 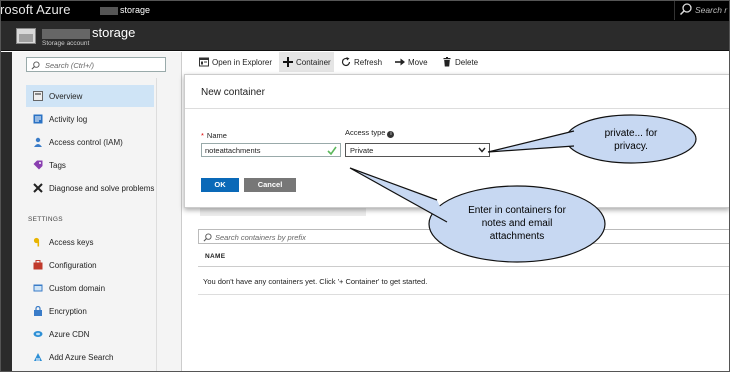 I want to click on account-breadcrumb: storage, so click(x=125, y=10).